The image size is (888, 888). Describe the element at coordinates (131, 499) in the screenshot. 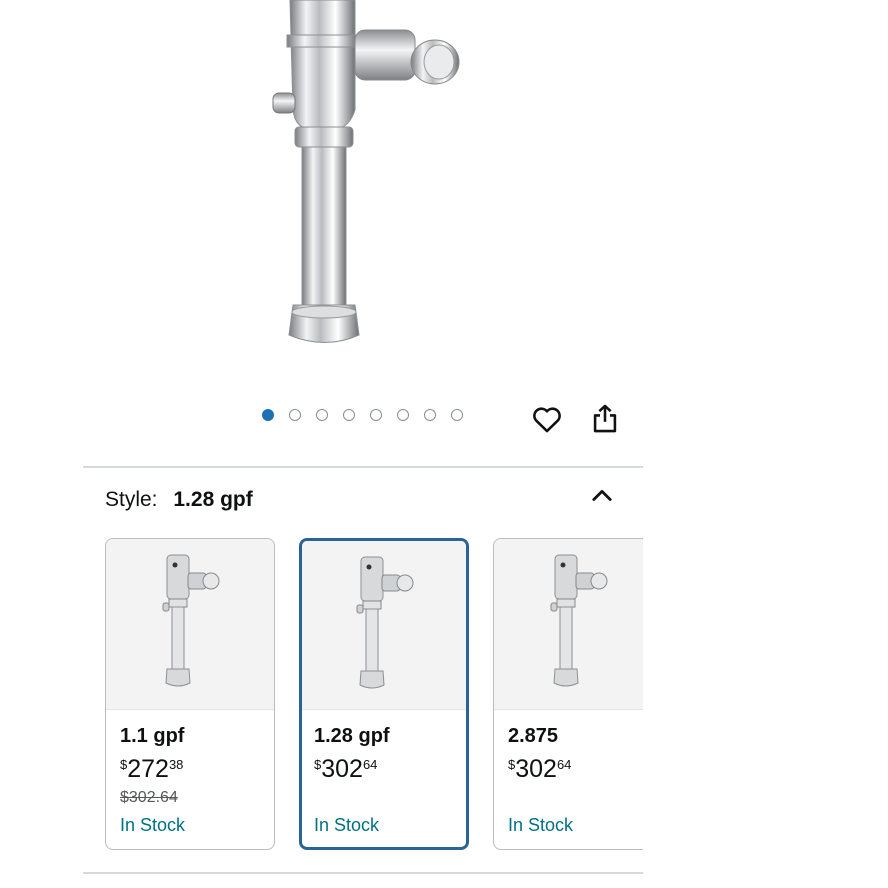

I see `style-label: Style:` at that location.